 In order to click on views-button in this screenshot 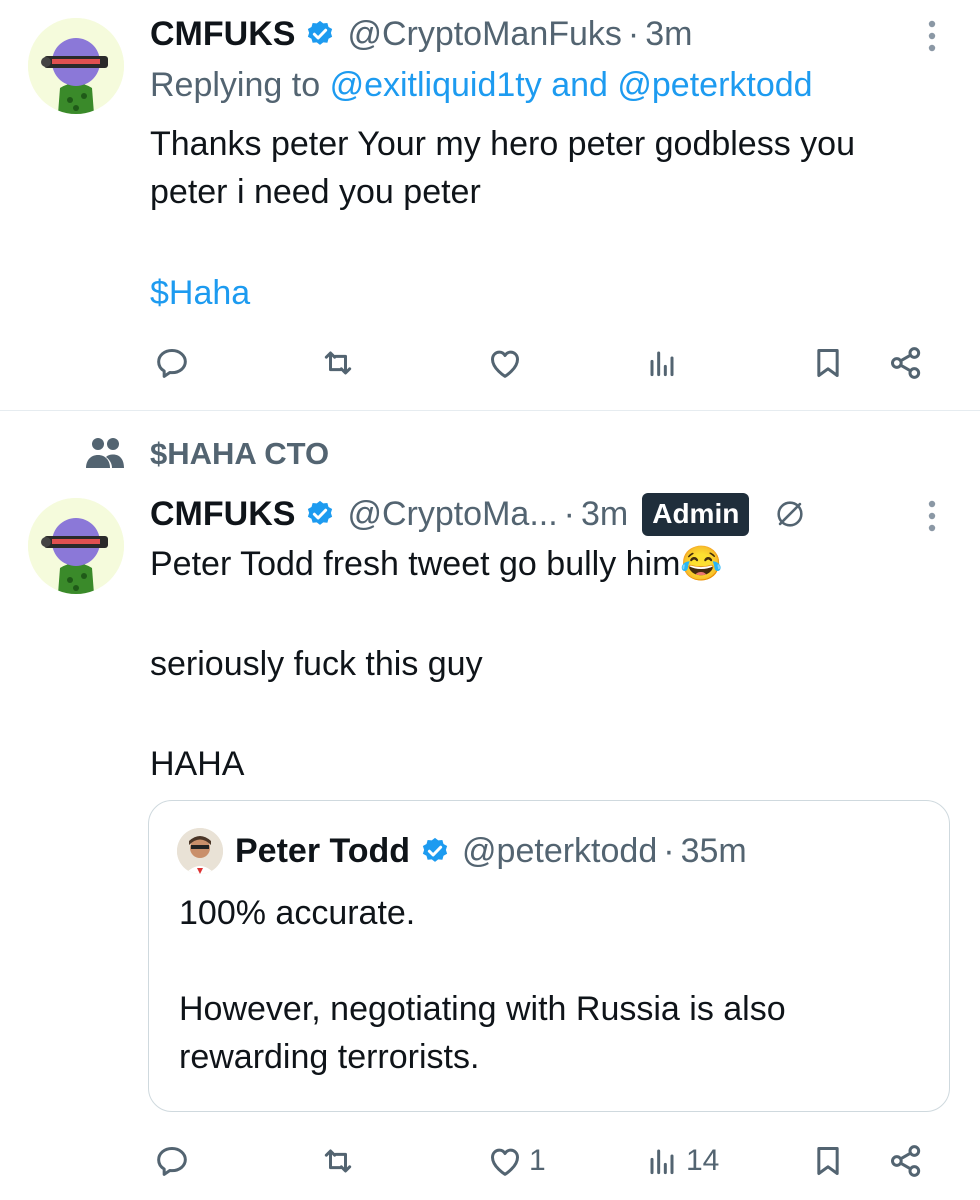, I will do `click(662, 363)`.